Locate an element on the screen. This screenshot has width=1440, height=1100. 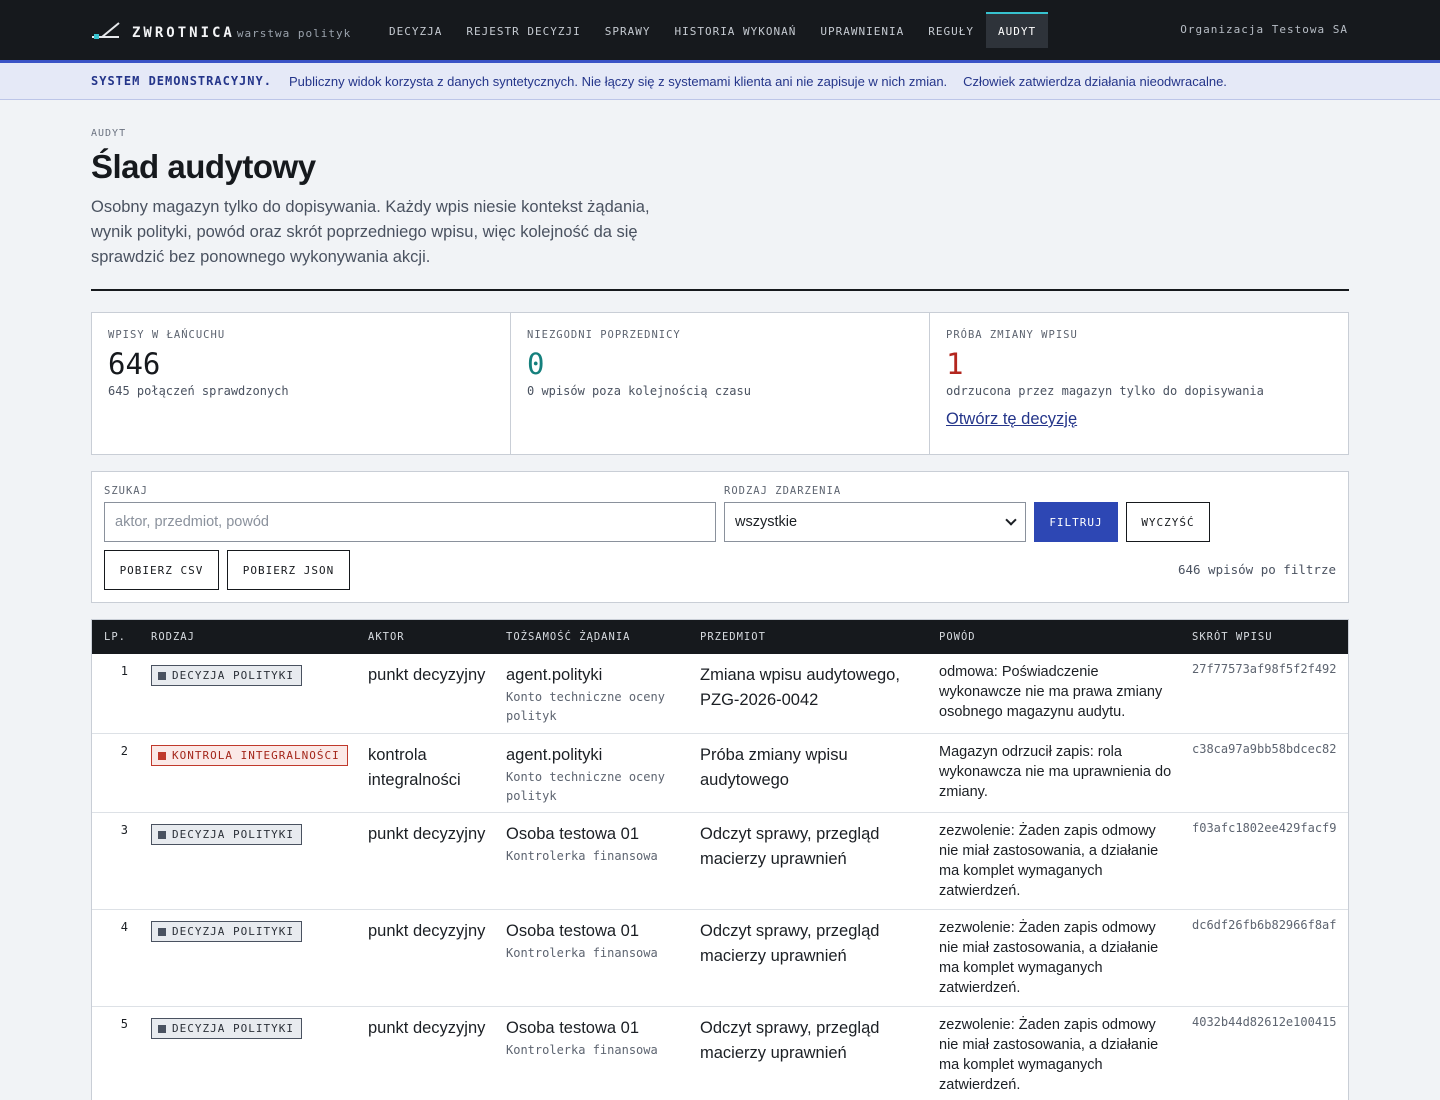
column-header-actor: AKTOR is located at coordinates (386, 637).